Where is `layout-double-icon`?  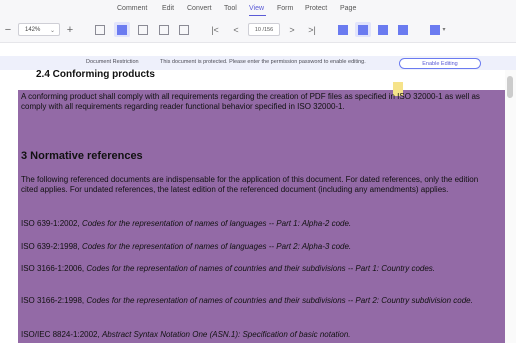 layout-double-icon is located at coordinates (383, 29).